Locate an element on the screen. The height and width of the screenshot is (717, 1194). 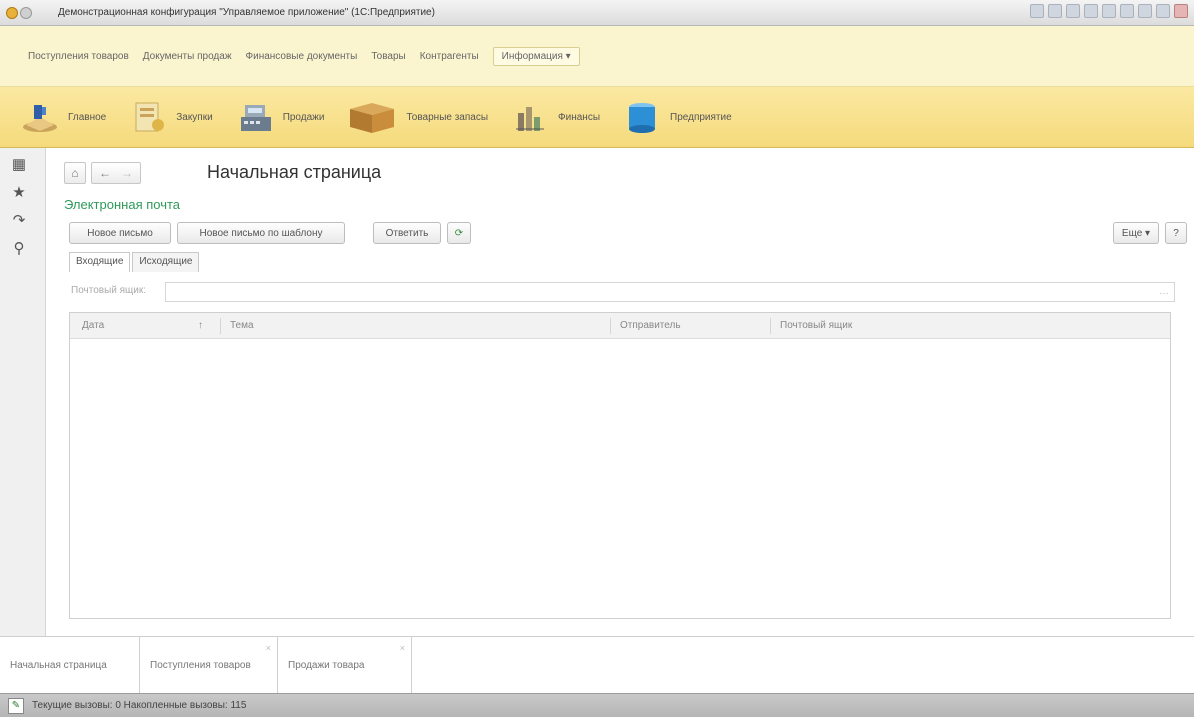
email-group-title: Электронная почта is located at coordinates (122, 204).